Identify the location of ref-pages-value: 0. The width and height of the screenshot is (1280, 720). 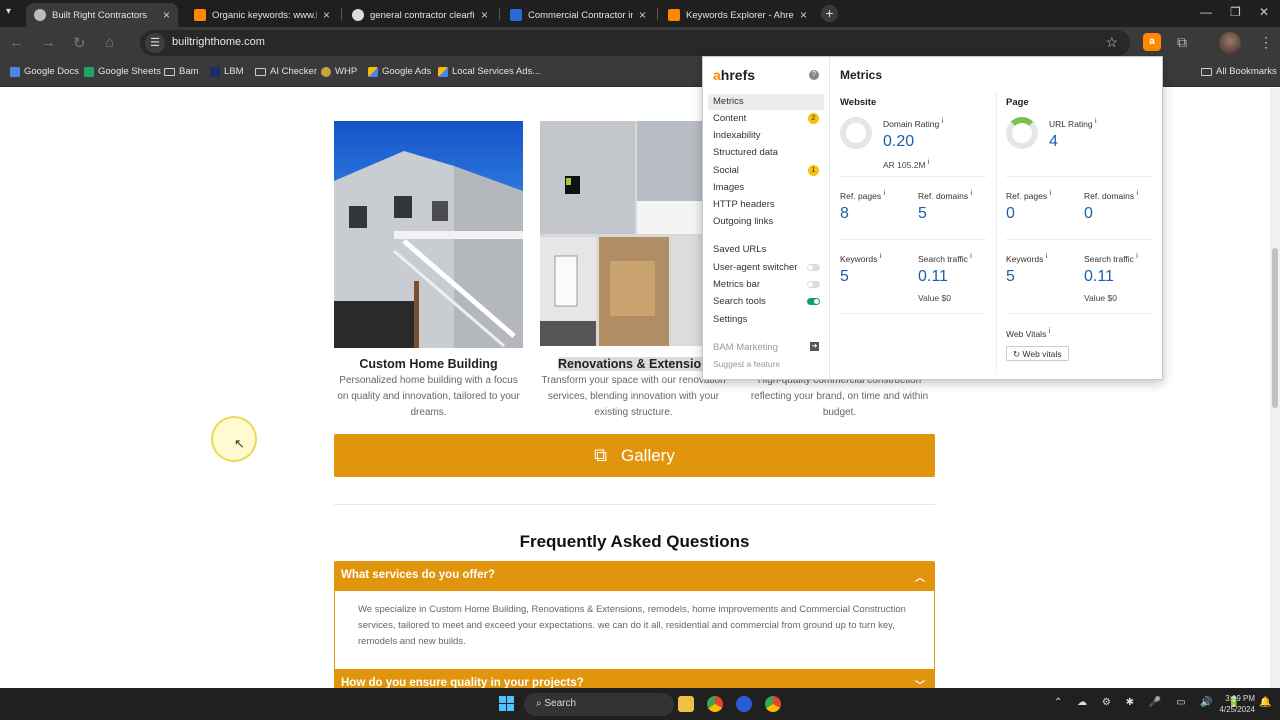
(1010, 214).